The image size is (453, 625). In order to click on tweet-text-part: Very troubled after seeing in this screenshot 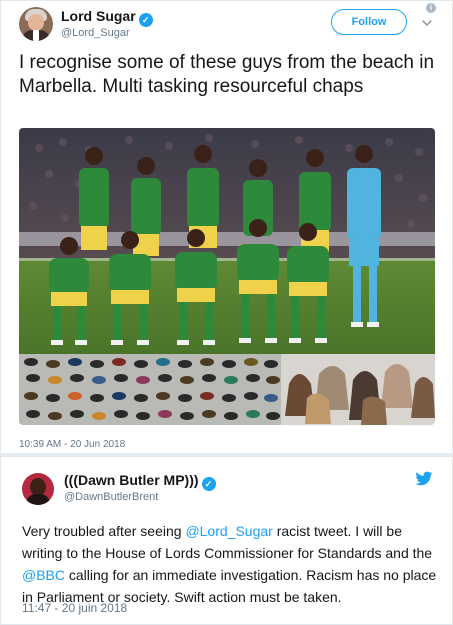, I will do `click(104, 531)`.